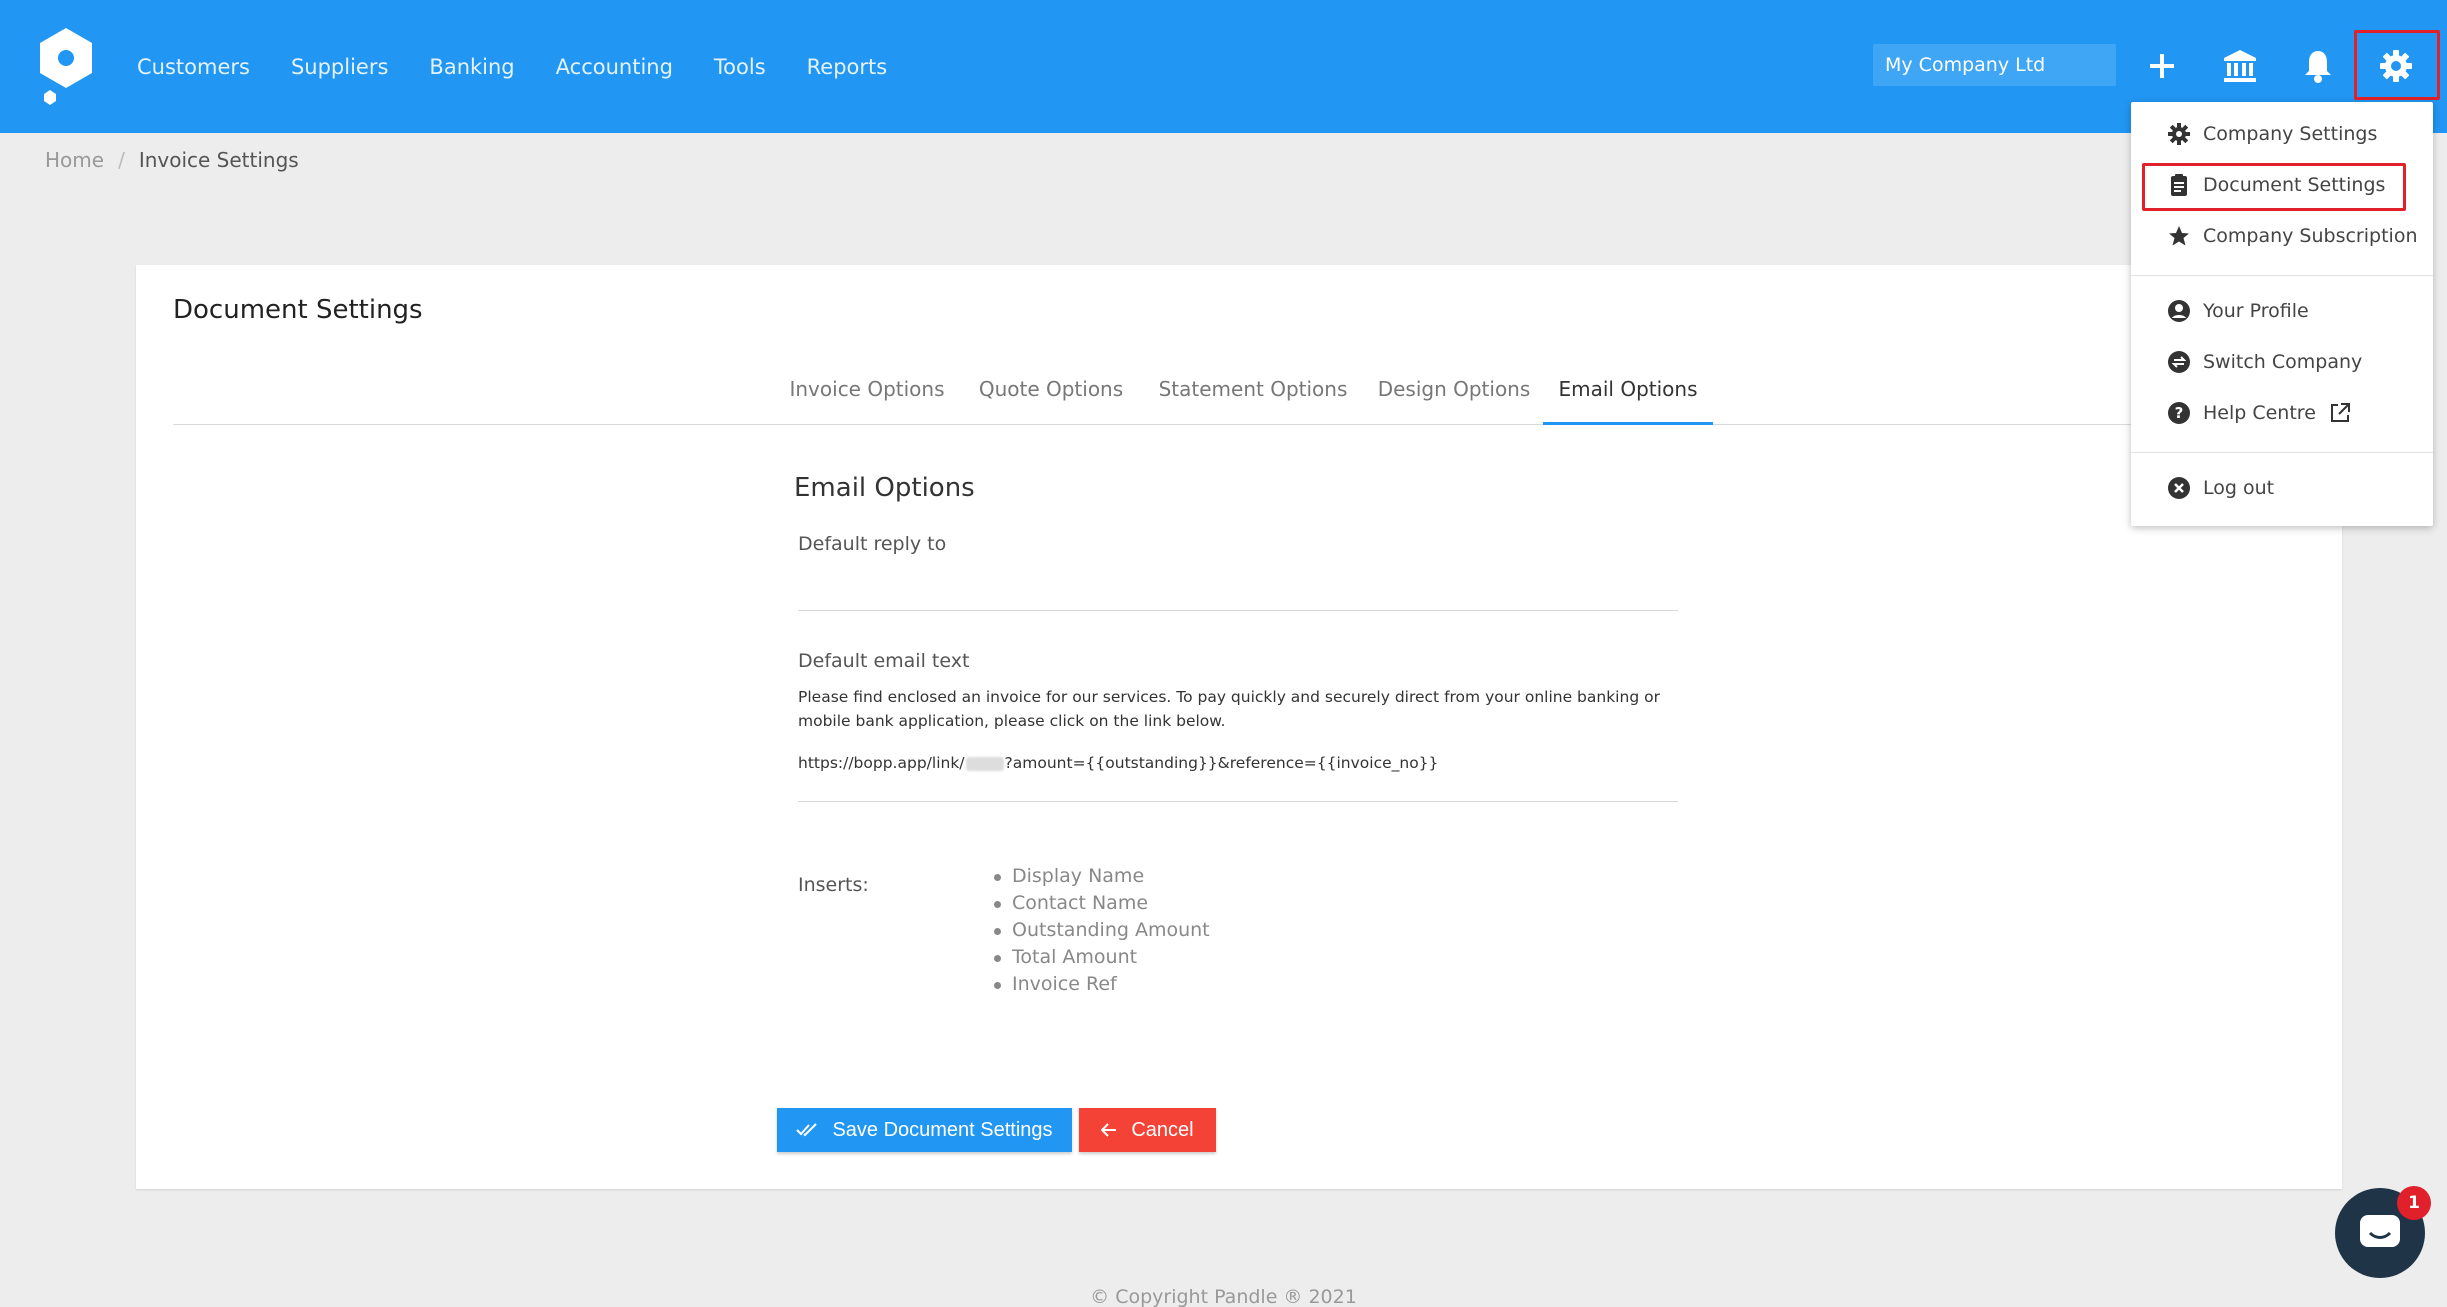 The width and height of the screenshot is (2447, 1307). Describe the element at coordinates (193, 67) in the screenshot. I see `nav-customers: Customers` at that location.